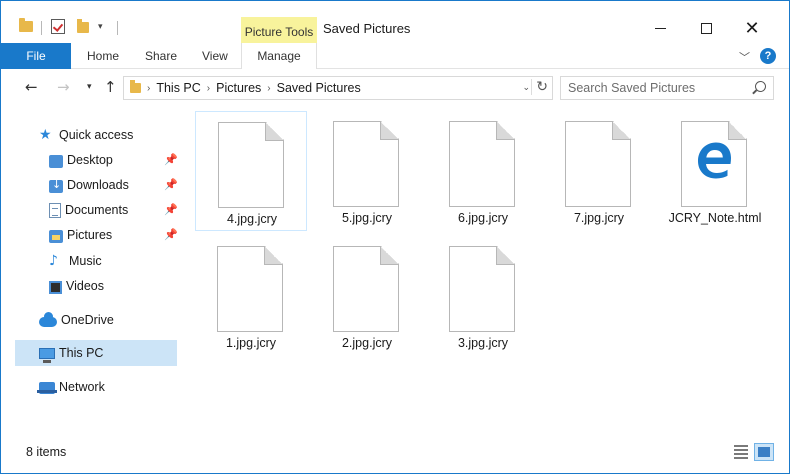 This screenshot has height=474, width=790. What do you see at coordinates (55, 287) in the screenshot?
I see `videos-folder-icon` at bounding box center [55, 287].